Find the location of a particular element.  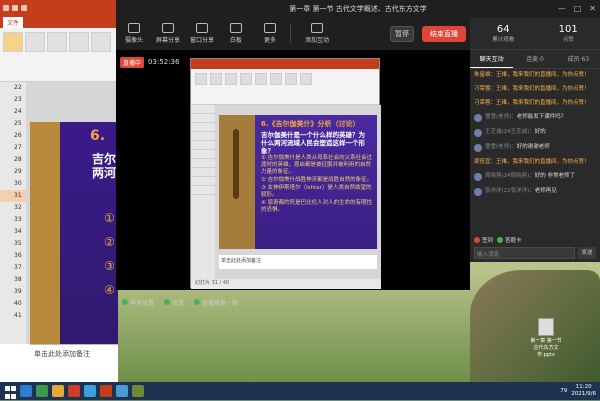

live-app-icon is located at coordinates (122, 391).